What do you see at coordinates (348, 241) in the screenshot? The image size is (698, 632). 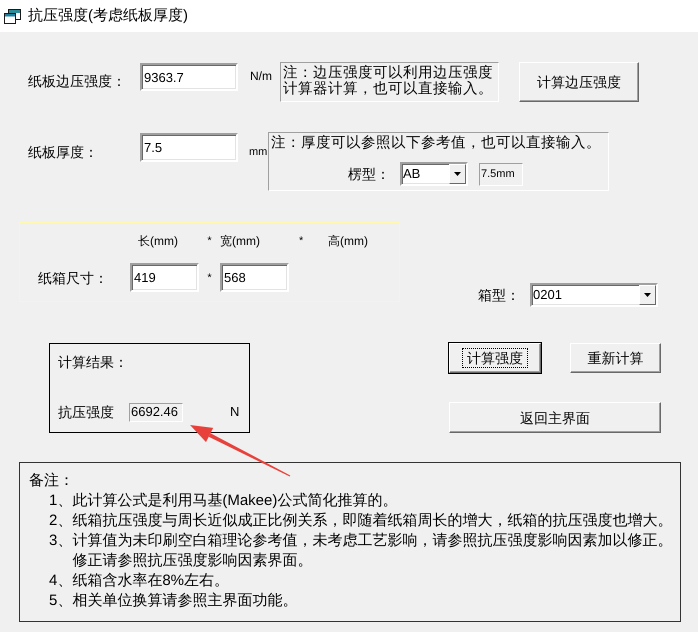 I see `column-header: 高(mm)` at bounding box center [348, 241].